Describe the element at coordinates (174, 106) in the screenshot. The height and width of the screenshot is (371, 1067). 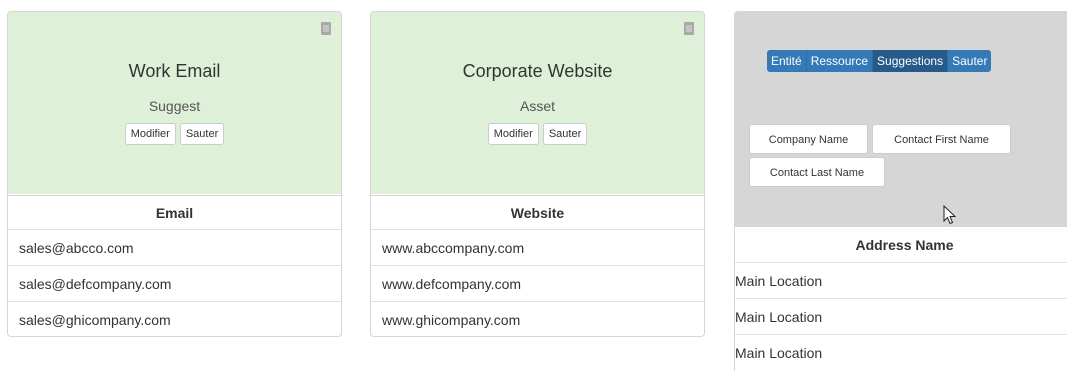
I see `card-subtitle: Suggest` at that location.